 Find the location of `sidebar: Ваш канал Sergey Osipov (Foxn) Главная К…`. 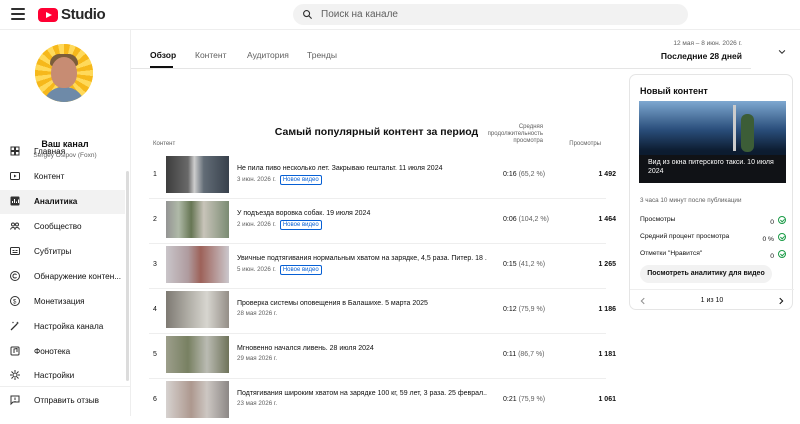

sidebar: Ваш канал Sergey Osipov (Foxn) Главная К… is located at coordinates (65, 223).